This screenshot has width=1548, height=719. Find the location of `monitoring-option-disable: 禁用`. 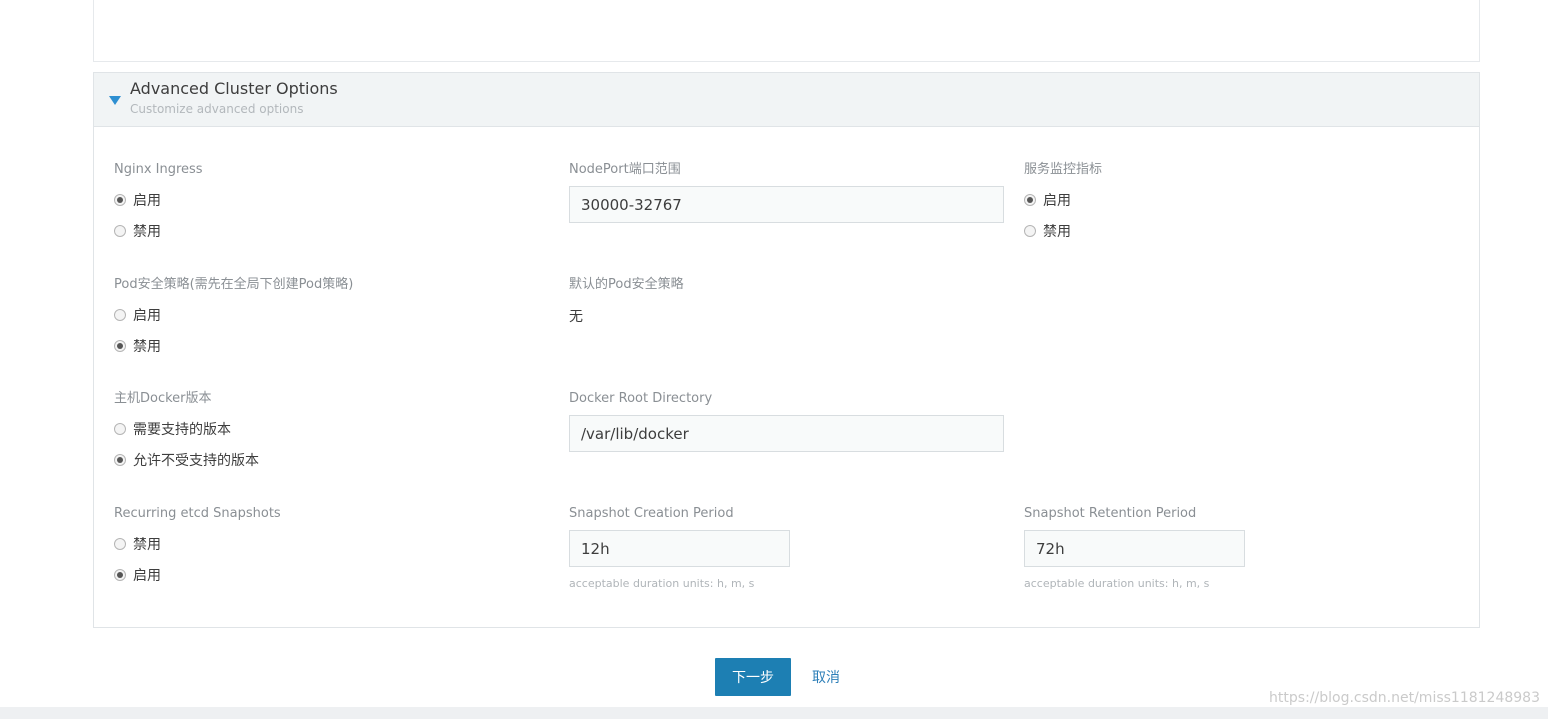

monitoring-option-disable: 禁用 is located at coordinates (1063, 231).